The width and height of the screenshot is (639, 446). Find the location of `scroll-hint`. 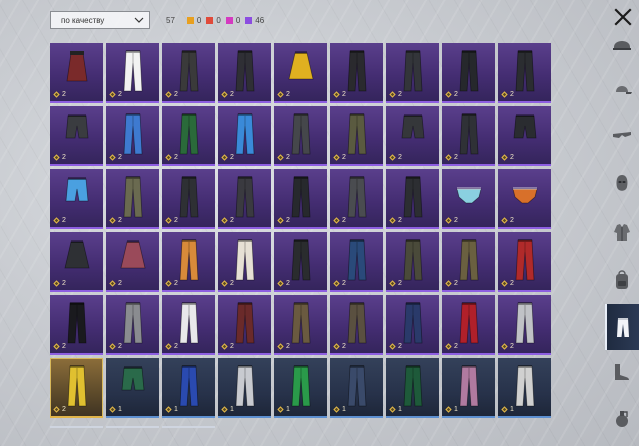

scroll-hint is located at coordinates (132, 427).